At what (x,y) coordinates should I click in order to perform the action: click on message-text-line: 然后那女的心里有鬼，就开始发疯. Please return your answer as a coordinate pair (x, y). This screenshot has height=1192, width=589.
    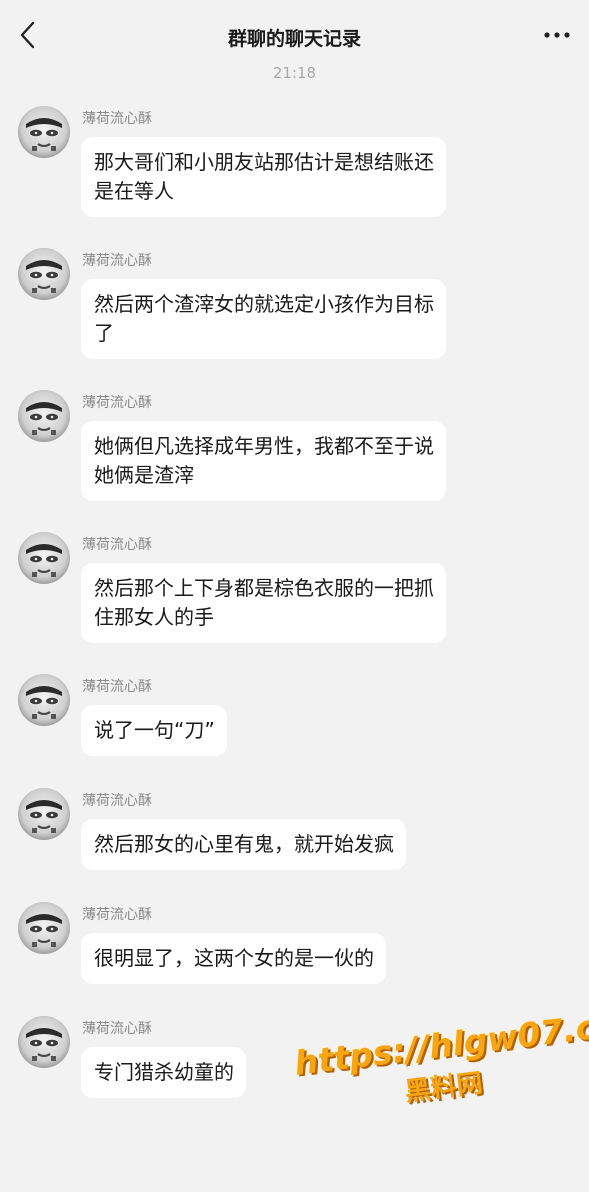
    Looking at the image, I should click on (244, 844).